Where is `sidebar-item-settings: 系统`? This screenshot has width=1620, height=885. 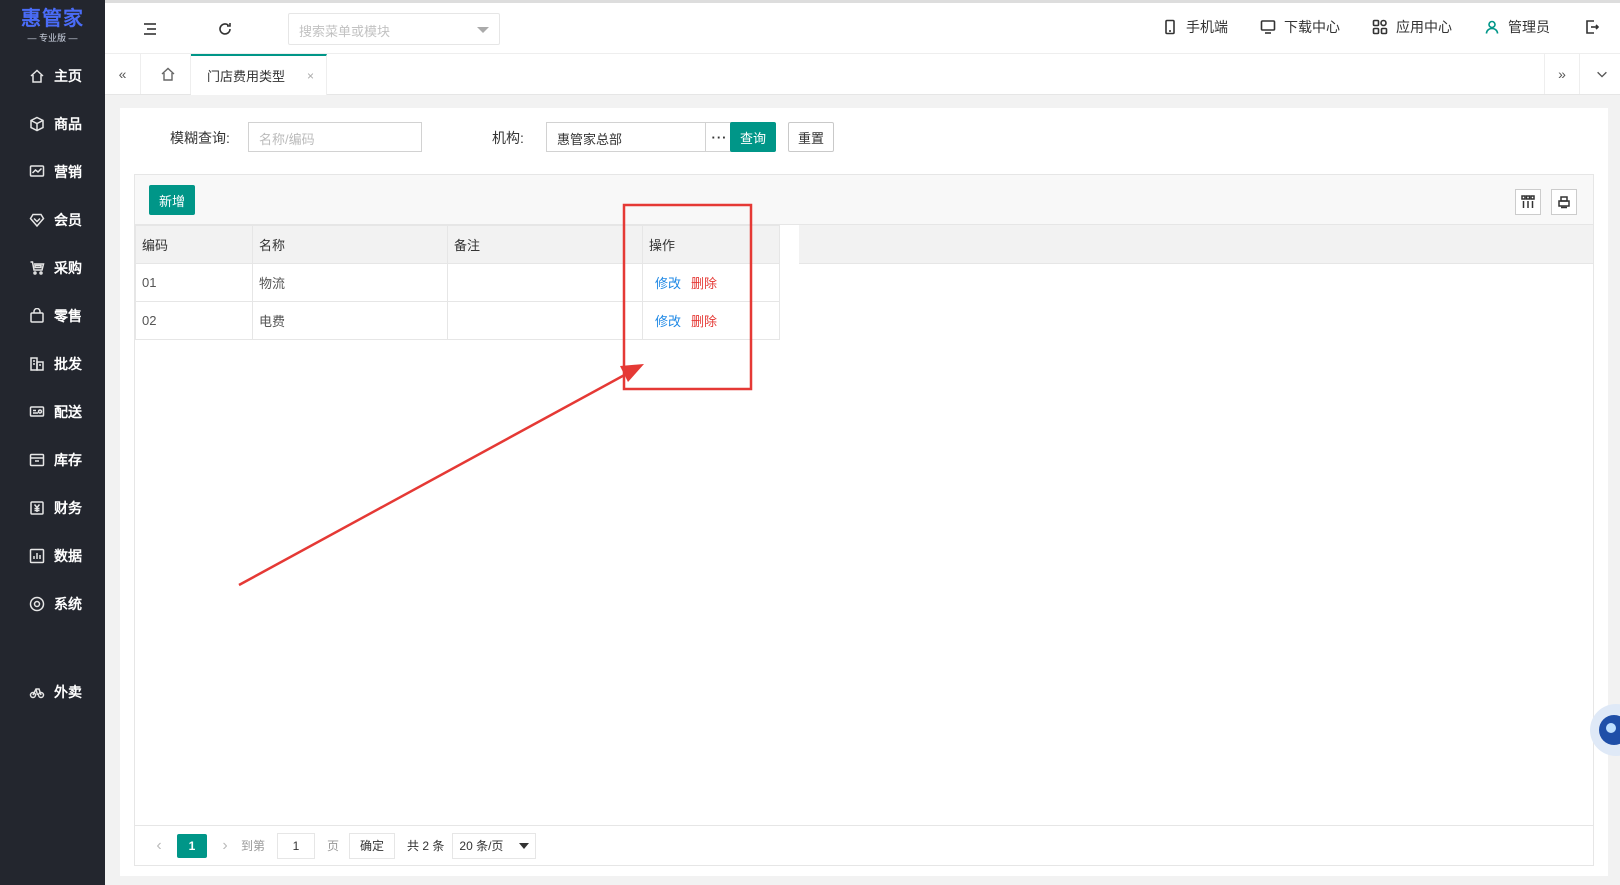 sidebar-item-settings: 系统 is located at coordinates (52, 604).